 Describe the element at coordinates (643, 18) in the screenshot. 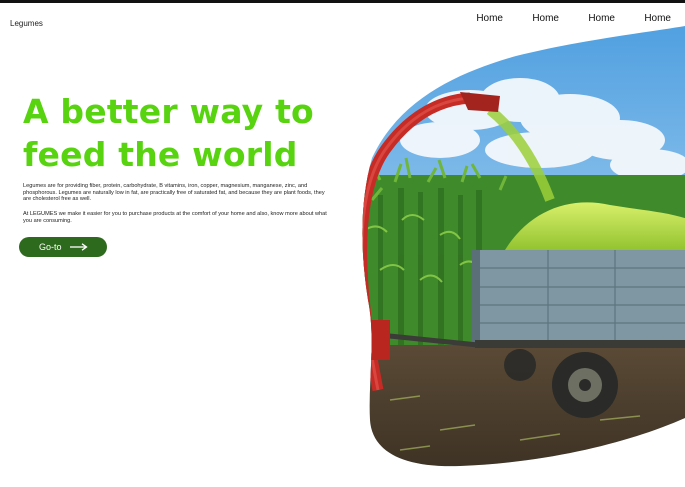

I see `nav-link-home-4: Home` at that location.